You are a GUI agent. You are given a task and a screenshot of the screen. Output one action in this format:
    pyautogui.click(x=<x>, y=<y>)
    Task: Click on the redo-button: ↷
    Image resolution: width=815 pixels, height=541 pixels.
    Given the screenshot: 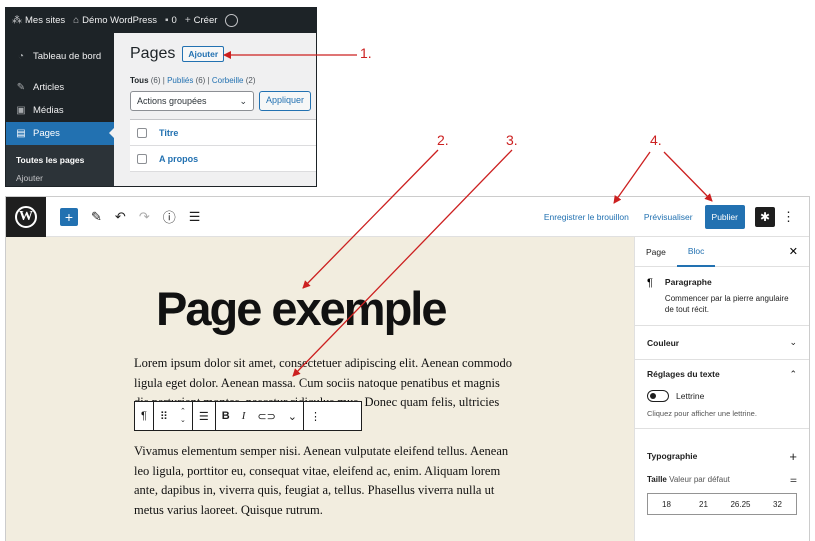 What is the action you would take?
    pyautogui.click(x=144, y=217)
    